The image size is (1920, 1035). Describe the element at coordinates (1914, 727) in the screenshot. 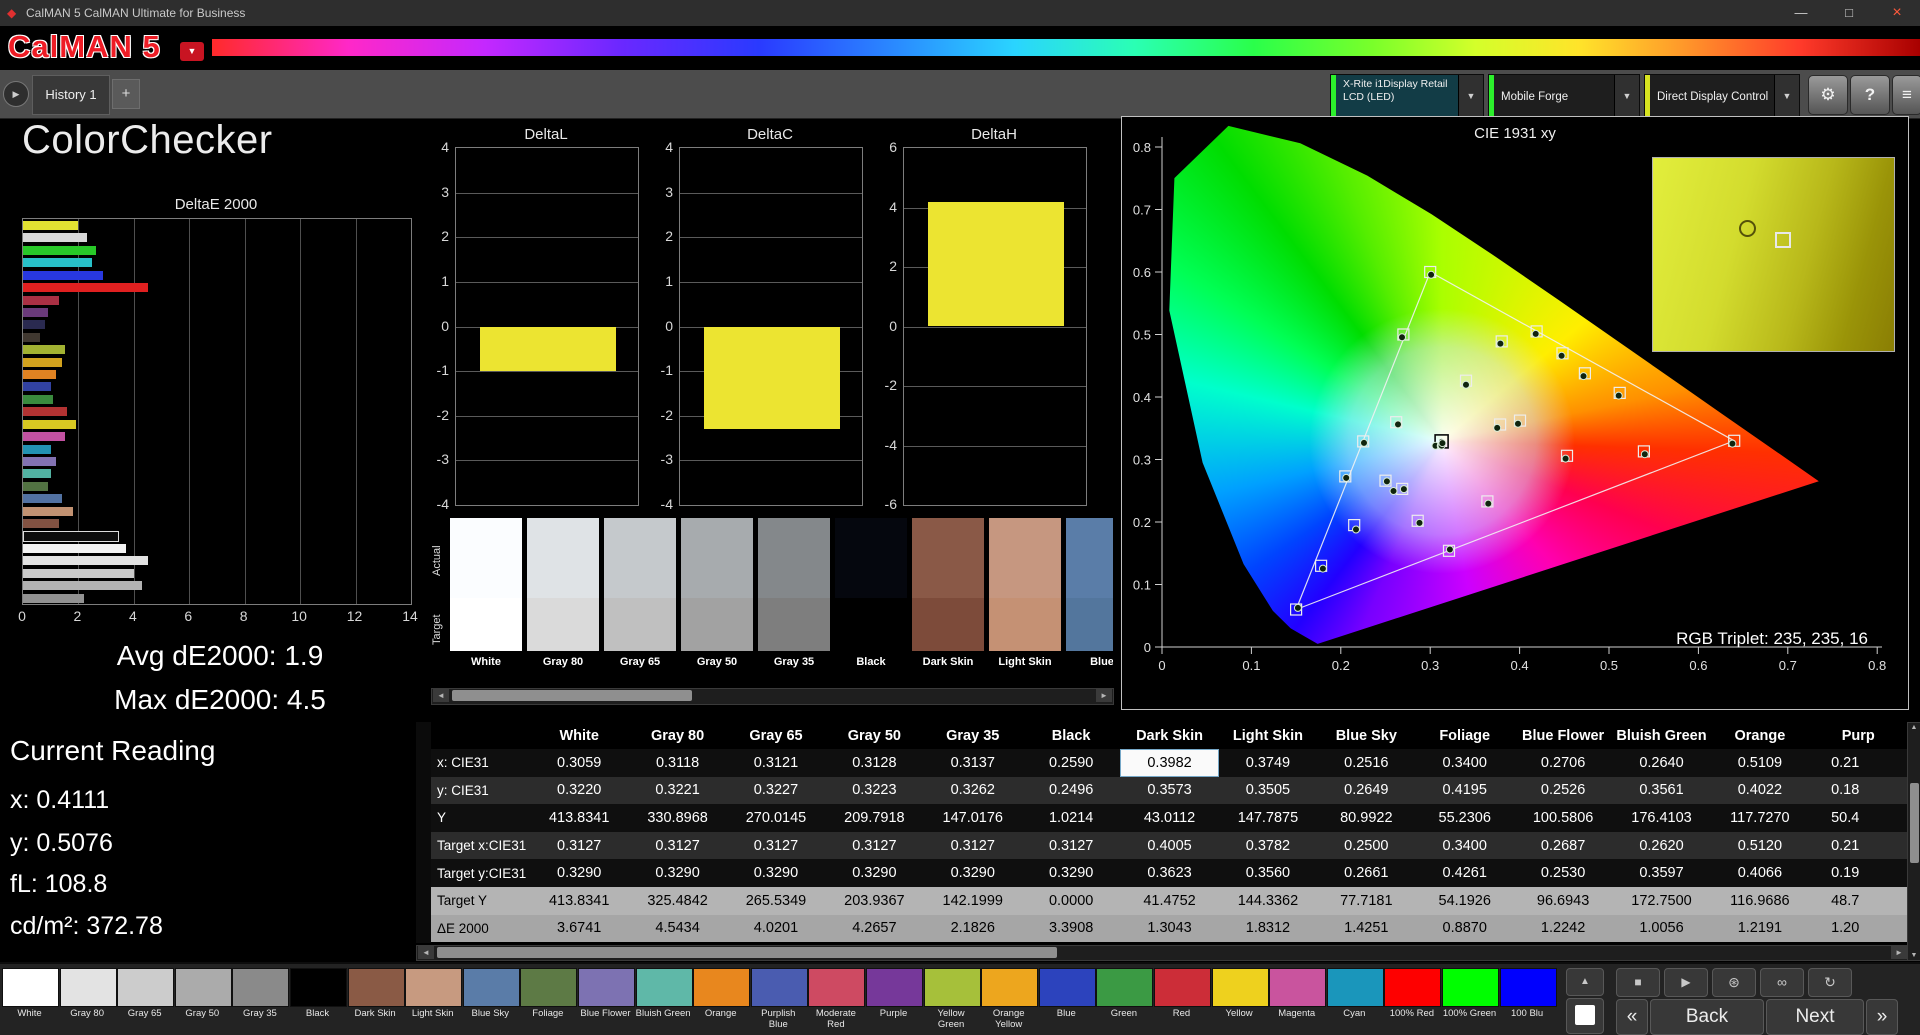

I see `scroll-up-icon: ▲` at that location.